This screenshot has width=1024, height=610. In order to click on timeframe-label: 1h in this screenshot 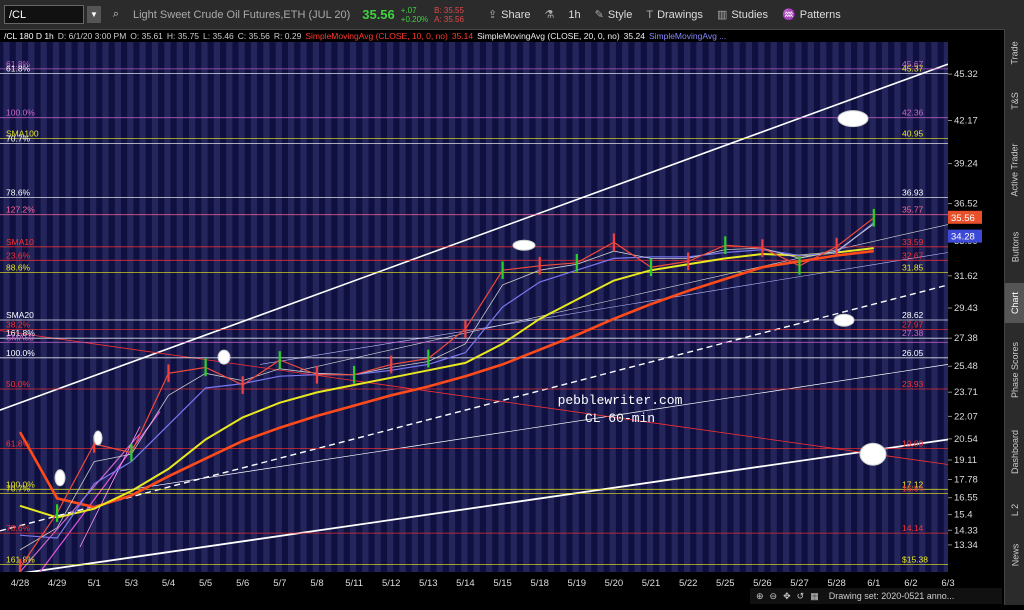, I will do `click(574, 14)`.